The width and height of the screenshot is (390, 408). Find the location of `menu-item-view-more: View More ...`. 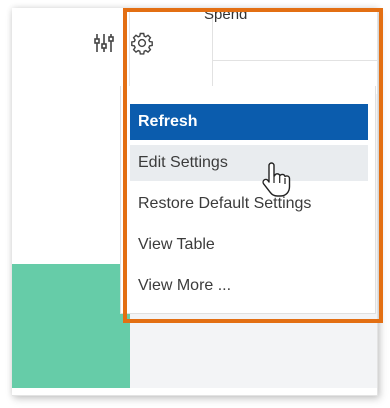

menu-item-view-more: View More ... is located at coordinates (249, 286).